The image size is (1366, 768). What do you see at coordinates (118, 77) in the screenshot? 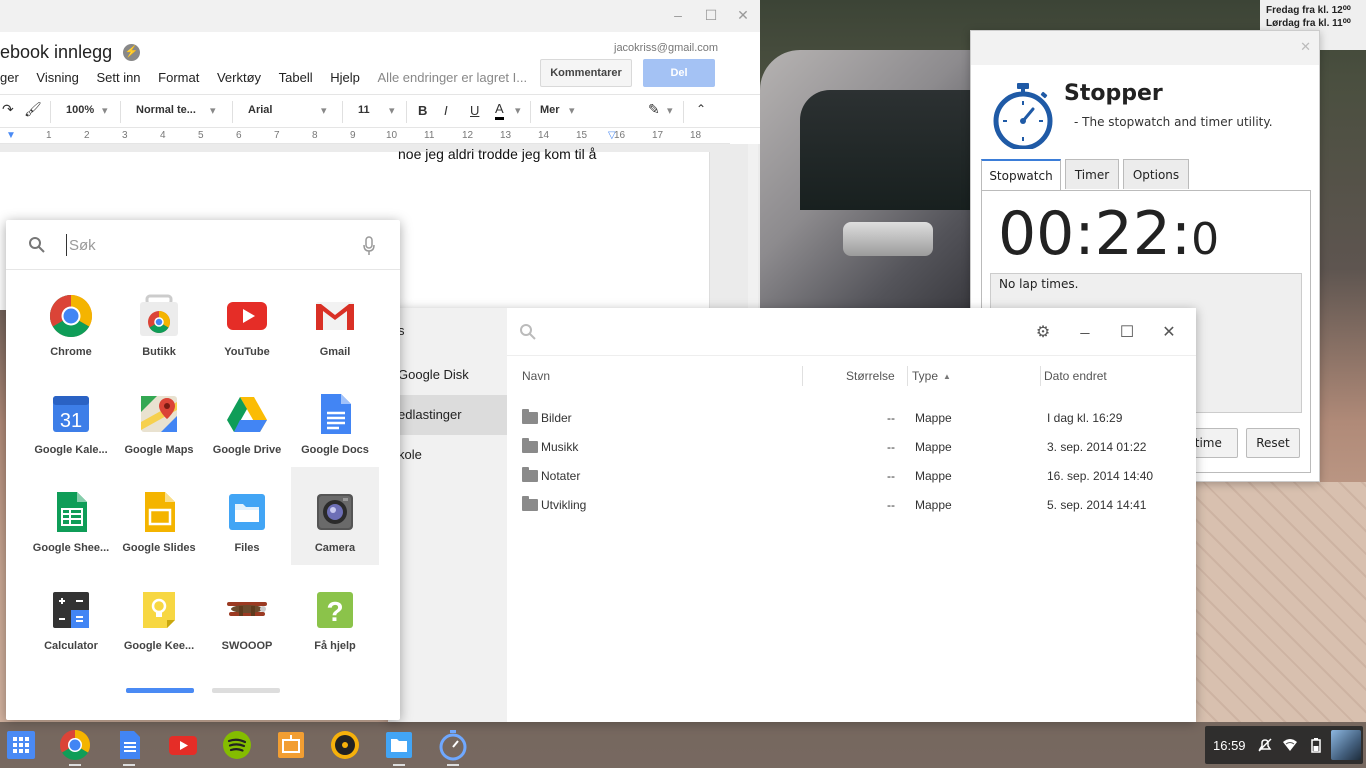
I see `menu-item-insert: Sett inn` at bounding box center [118, 77].